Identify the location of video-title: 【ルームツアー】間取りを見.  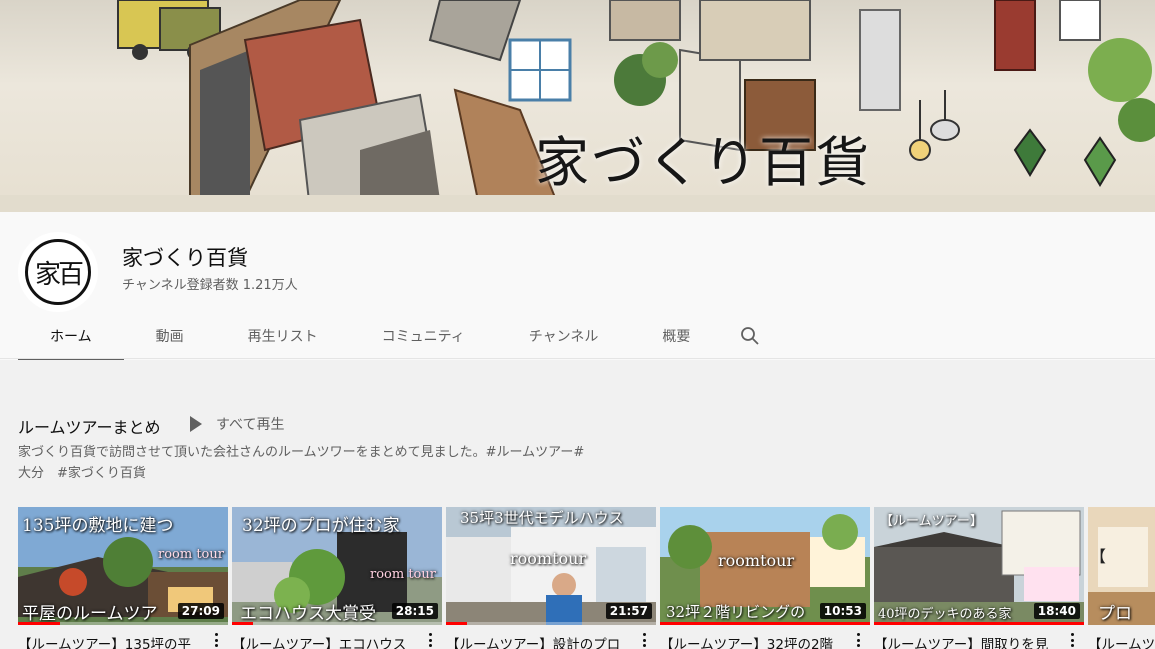
(964, 641).